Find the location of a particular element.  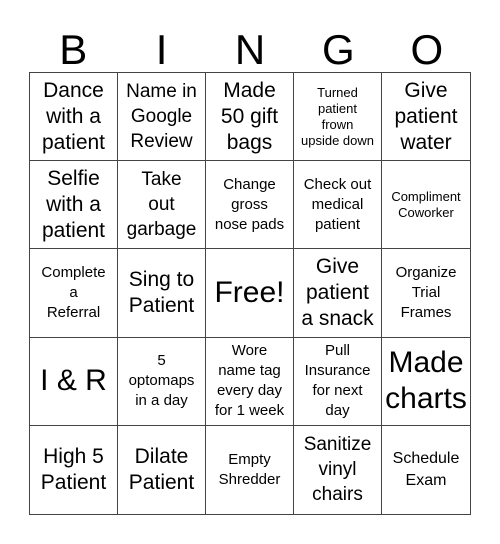

bingo-cell: Selfie with a patient is located at coordinates (74, 205).